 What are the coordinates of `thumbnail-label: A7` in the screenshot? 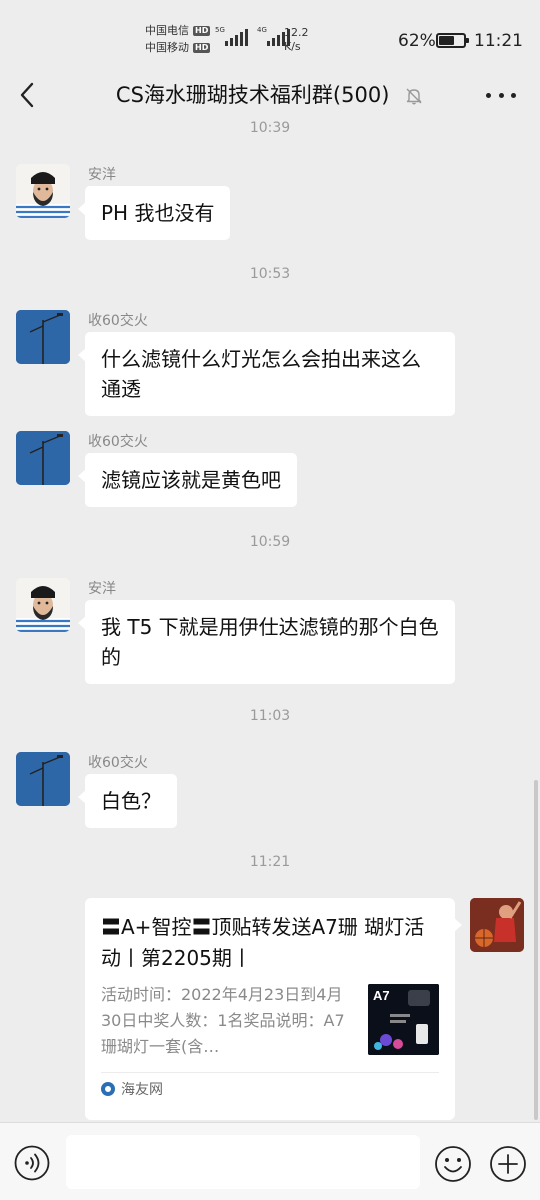 It's located at (381, 995).